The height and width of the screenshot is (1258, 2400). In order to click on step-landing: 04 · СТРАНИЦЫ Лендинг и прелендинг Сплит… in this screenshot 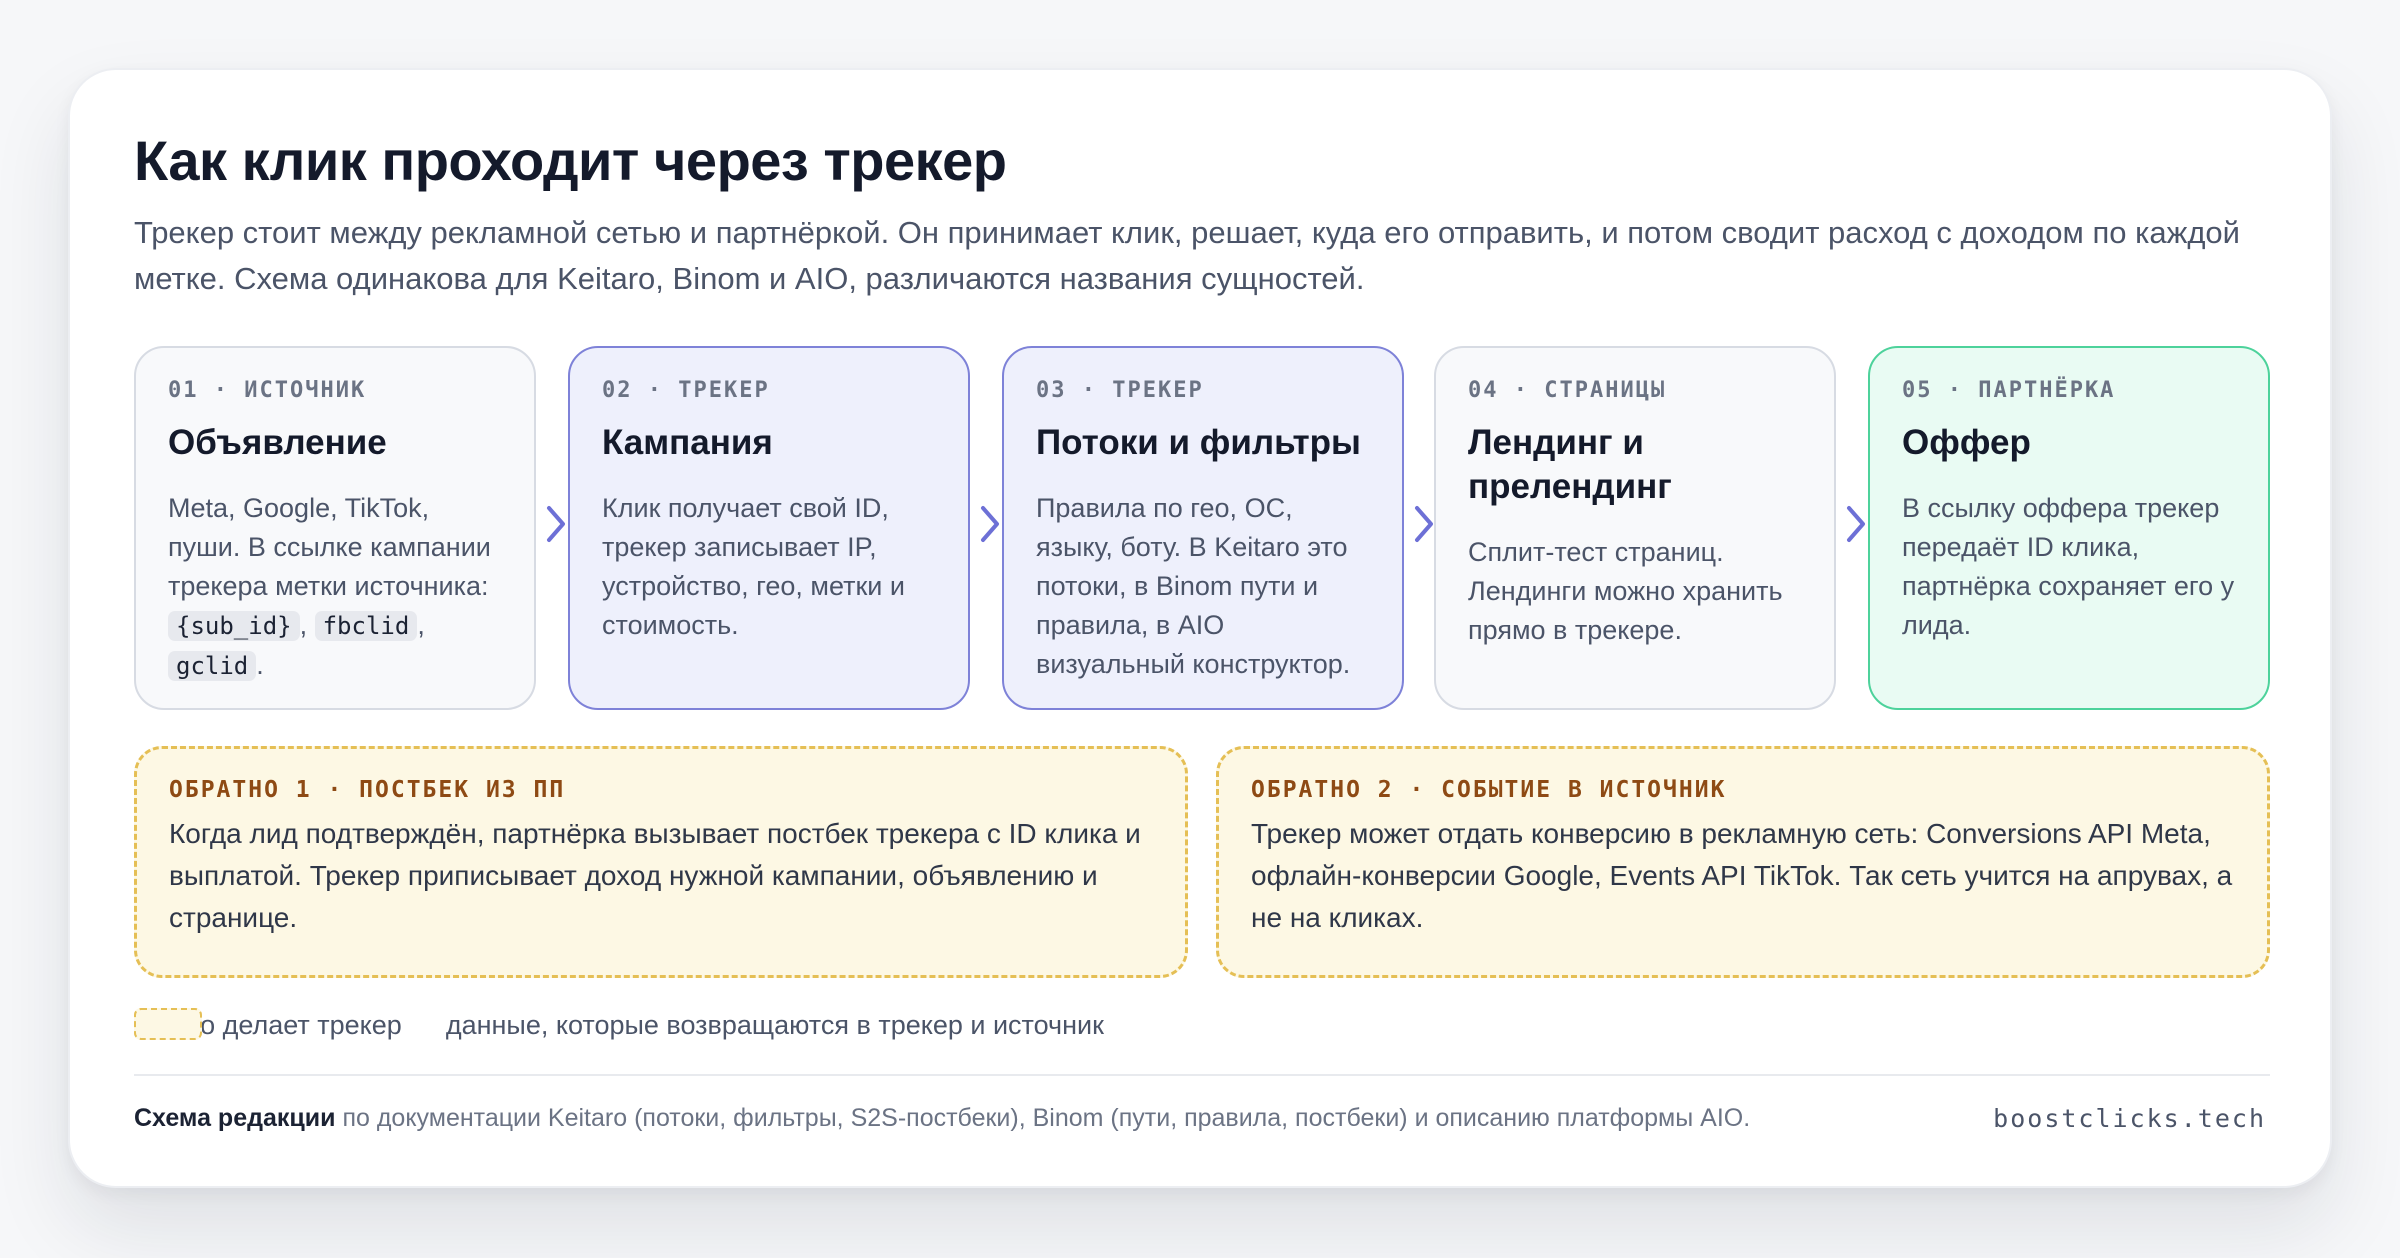, I will do `click(1635, 528)`.